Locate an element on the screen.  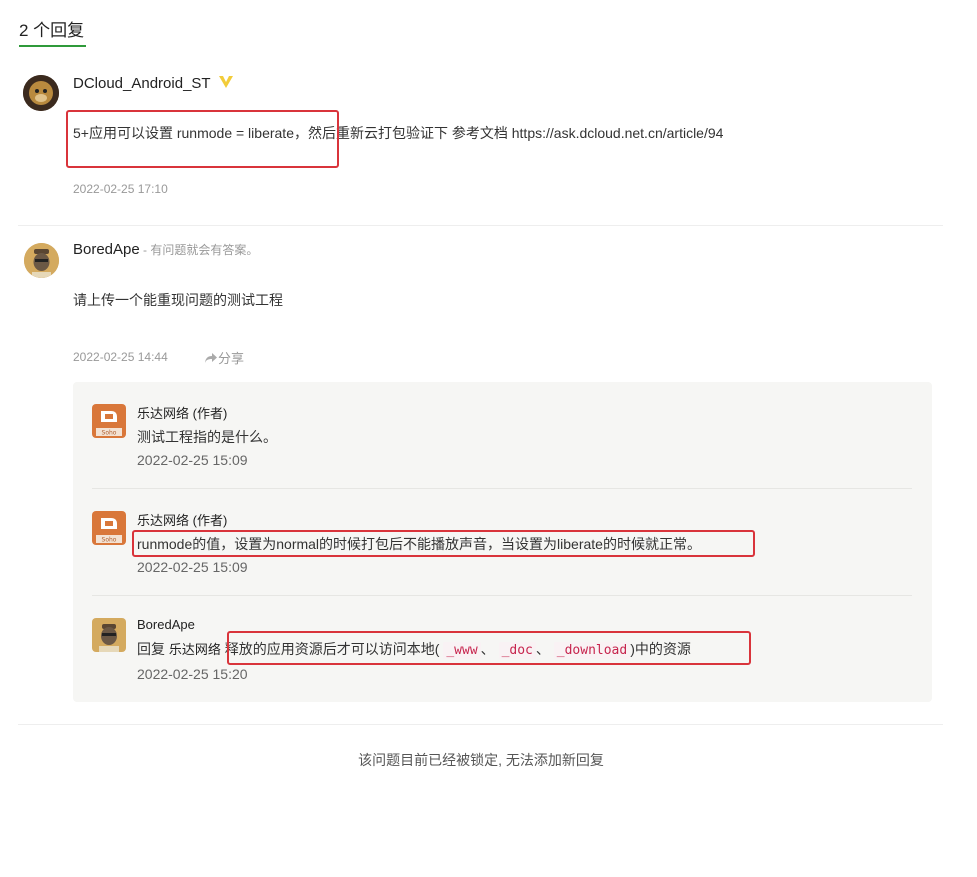
locked-notice: 该问题目前已经被锁定, 无法添加新回复 is located at coordinates (481, 760).